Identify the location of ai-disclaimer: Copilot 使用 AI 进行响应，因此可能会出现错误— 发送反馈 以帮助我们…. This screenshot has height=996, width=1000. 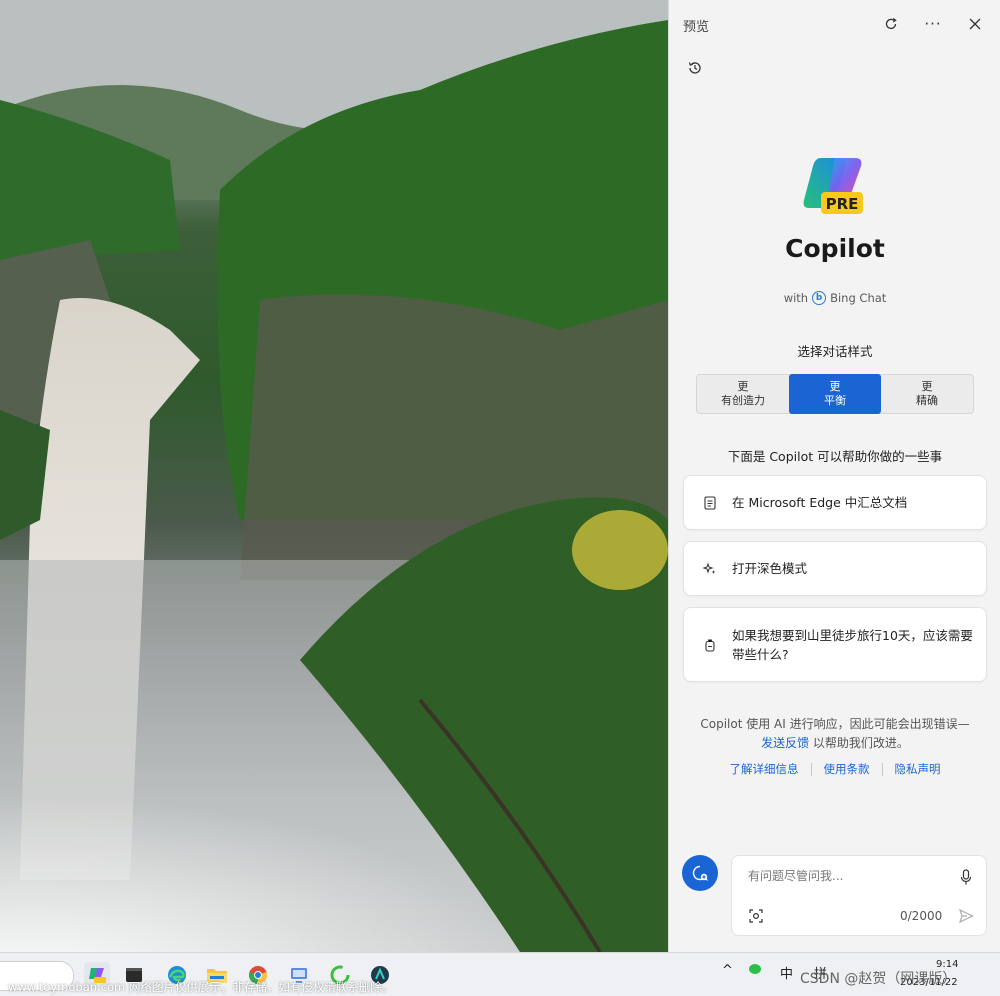
(834, 734).